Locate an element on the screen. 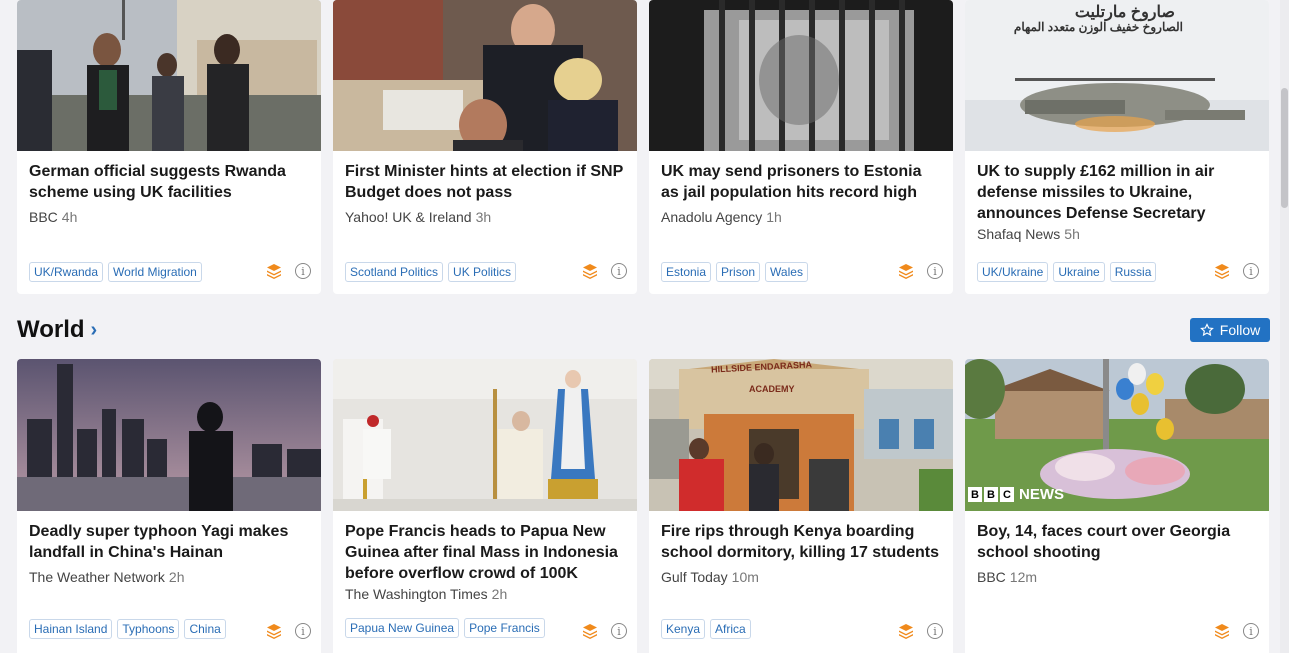 Image resolution: width=1289 pixels, height=653 pixels. article-meta: Anadolu Agency 1h is located at coordinates (801, 217).